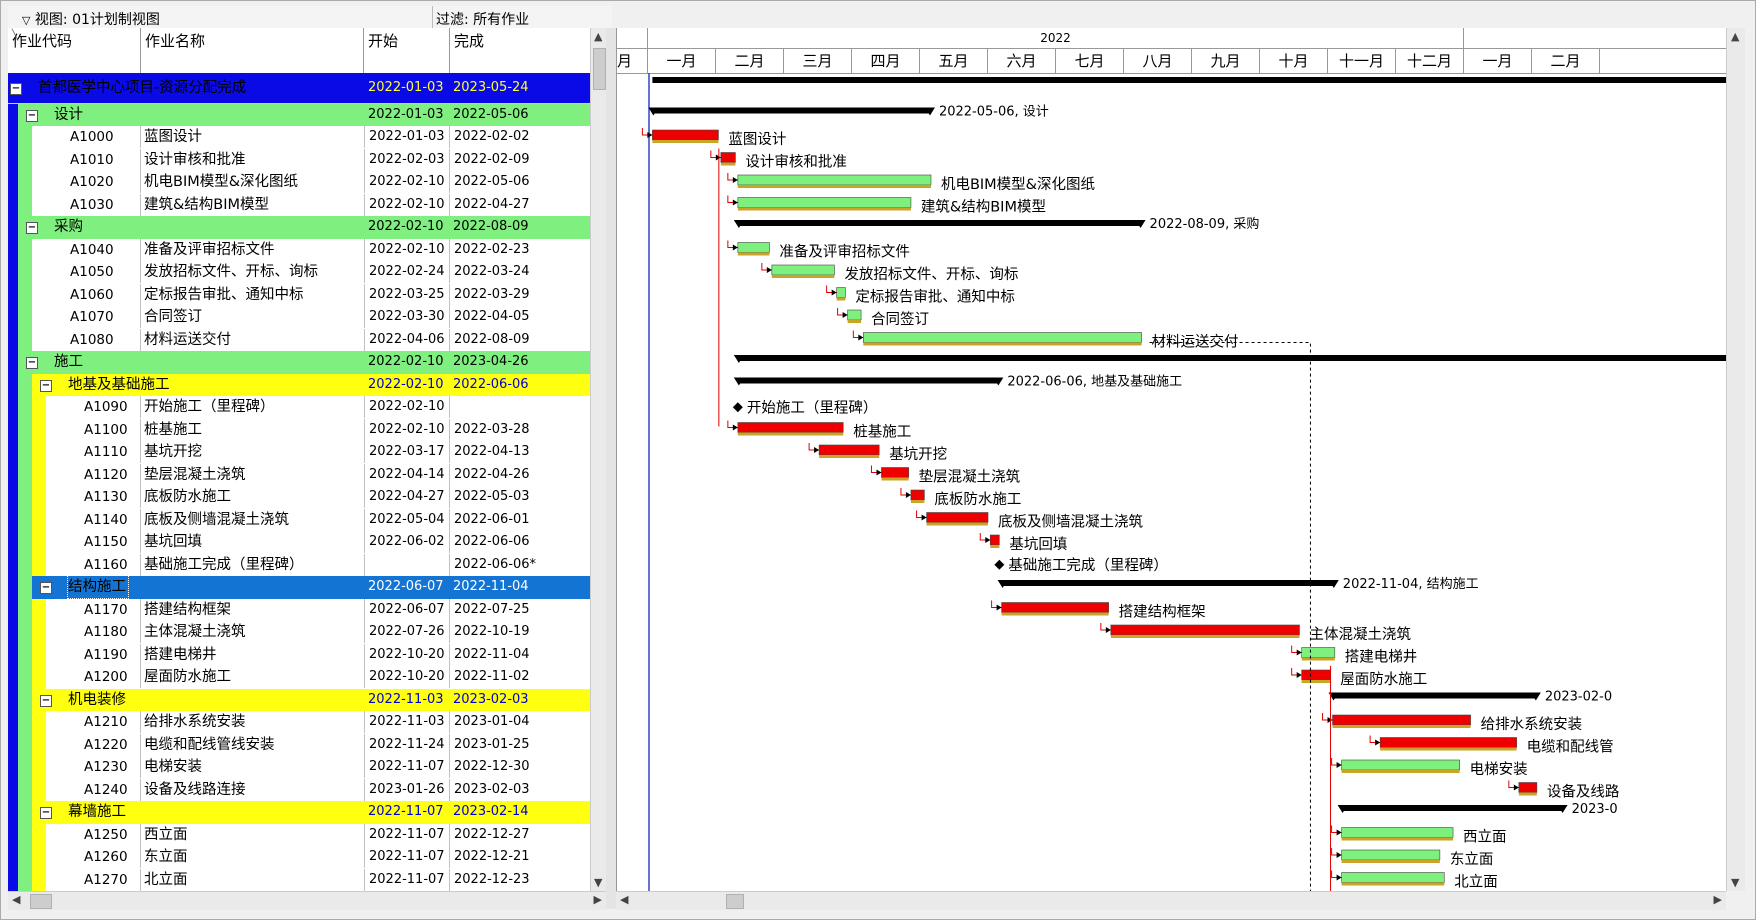  I want to click on chevron-down-icon: ▽, so click(26, 20).